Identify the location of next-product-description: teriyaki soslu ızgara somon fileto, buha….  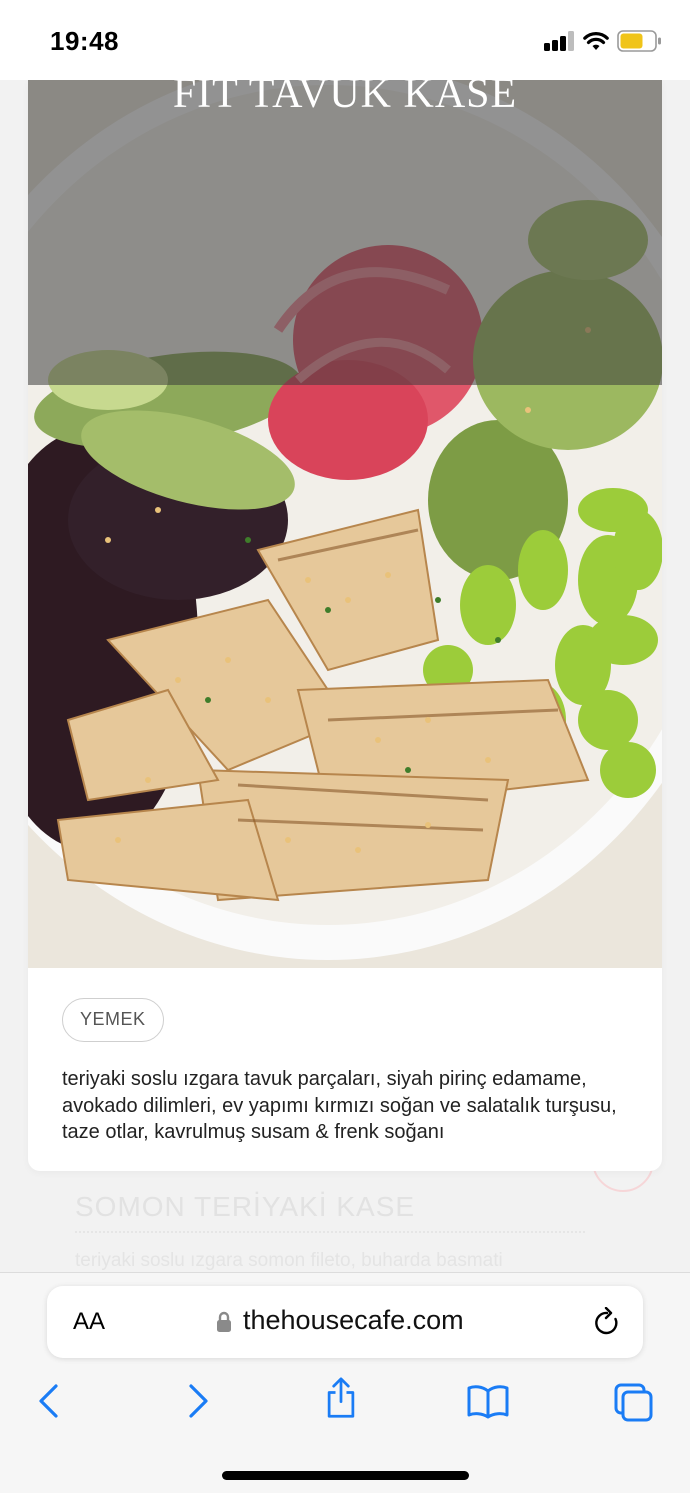
(289, 1260).